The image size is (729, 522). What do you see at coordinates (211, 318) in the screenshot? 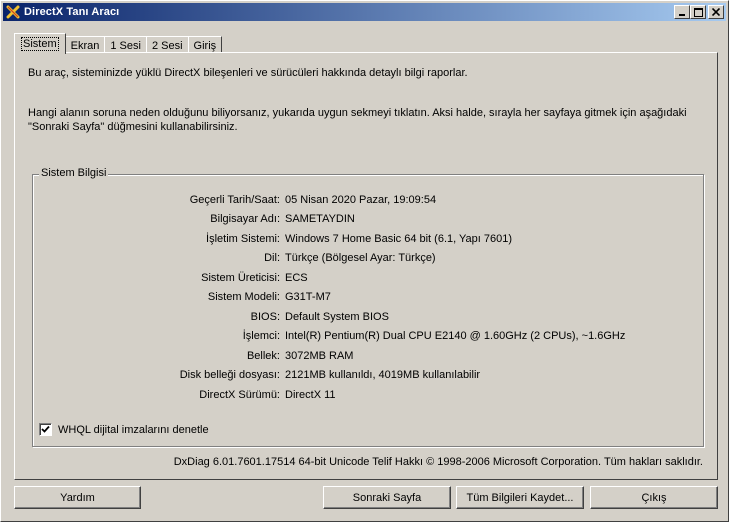
I see `info-row-bios: BIOS: Default System BIOS` at bounding box center [211, 318].